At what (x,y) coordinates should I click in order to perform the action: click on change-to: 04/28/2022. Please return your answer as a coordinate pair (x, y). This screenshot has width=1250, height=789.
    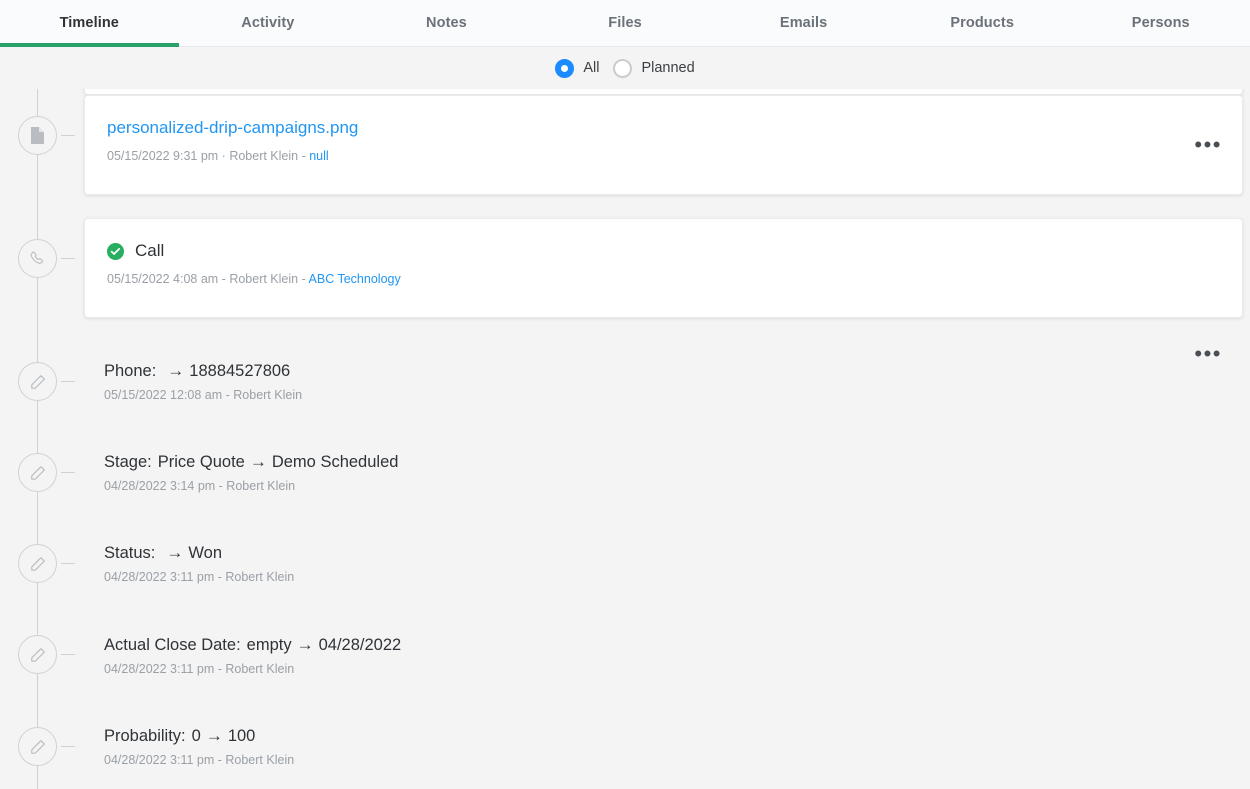
    Looking at the image, I should click on (360, 645).